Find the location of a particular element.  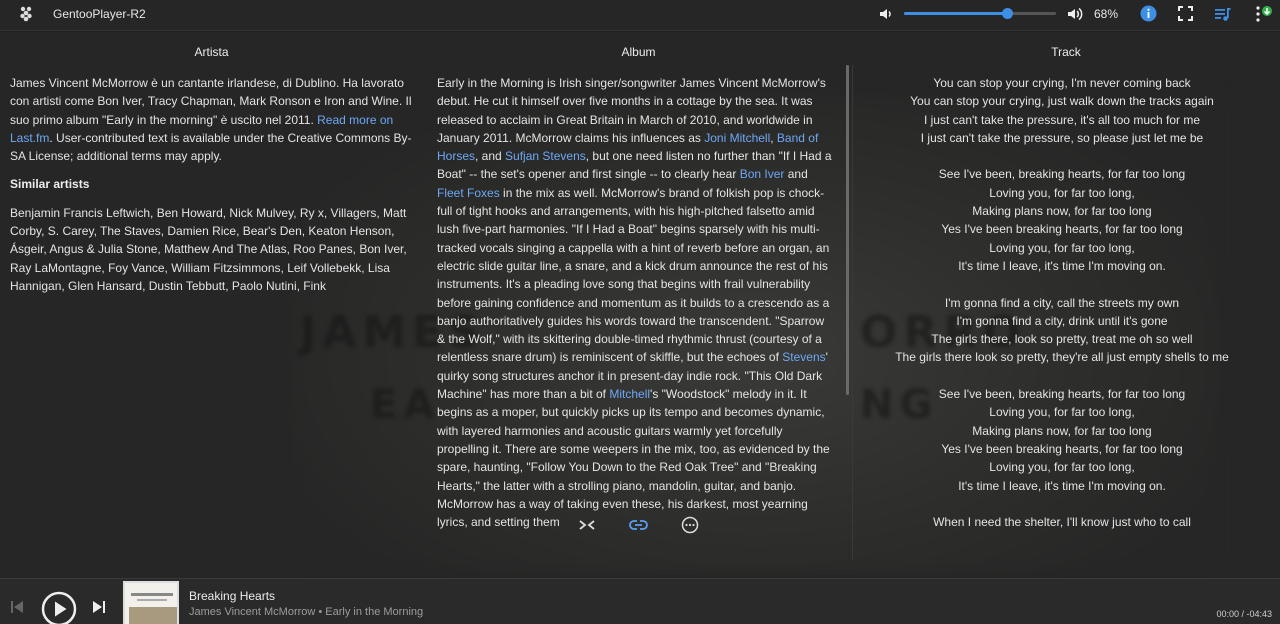

skip-previous-icon is located at coordinates (17, 607).